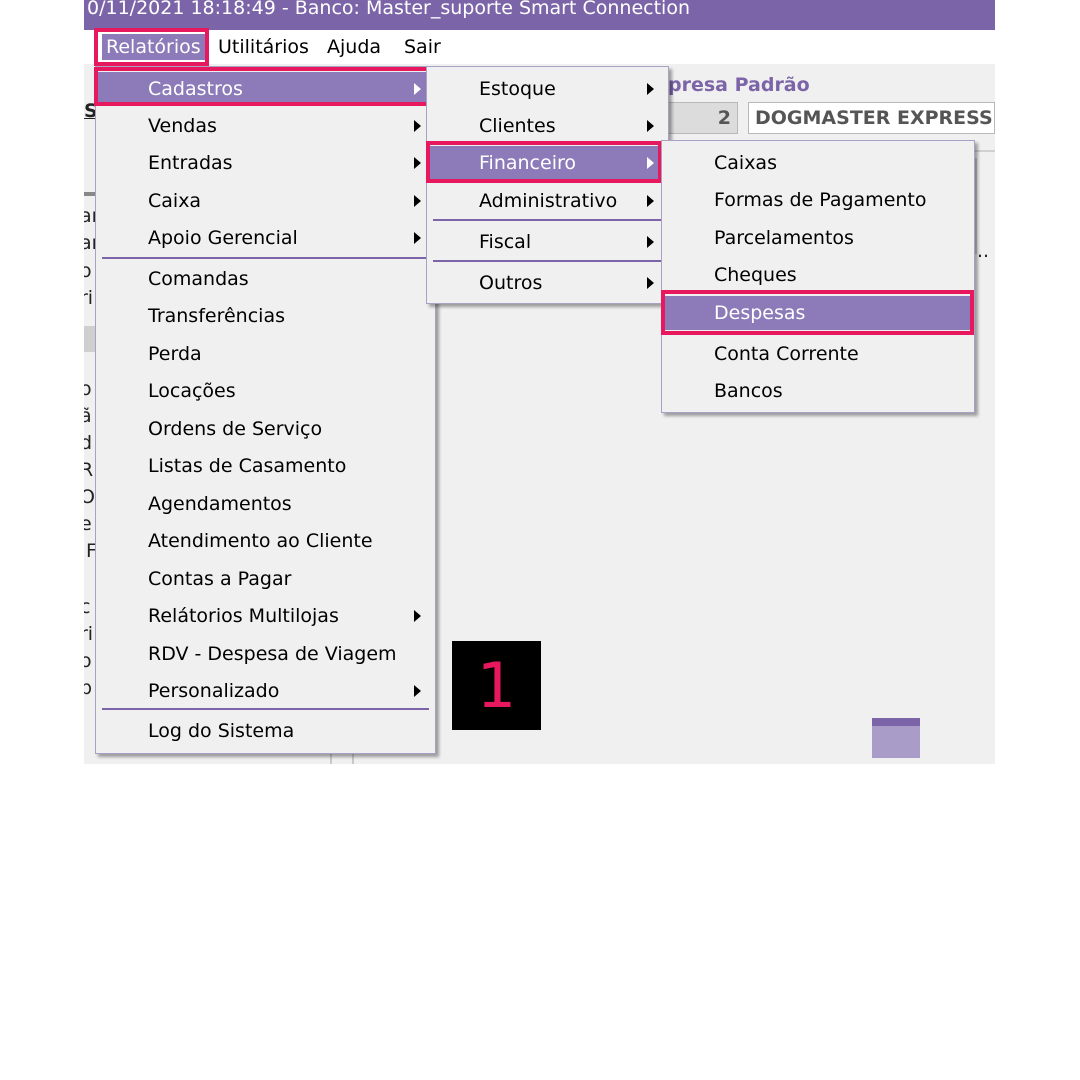  What do you see at coordinates (88, 443) in the screenshot?
I see `left-fragment: d` at bounding box center [88, 443].